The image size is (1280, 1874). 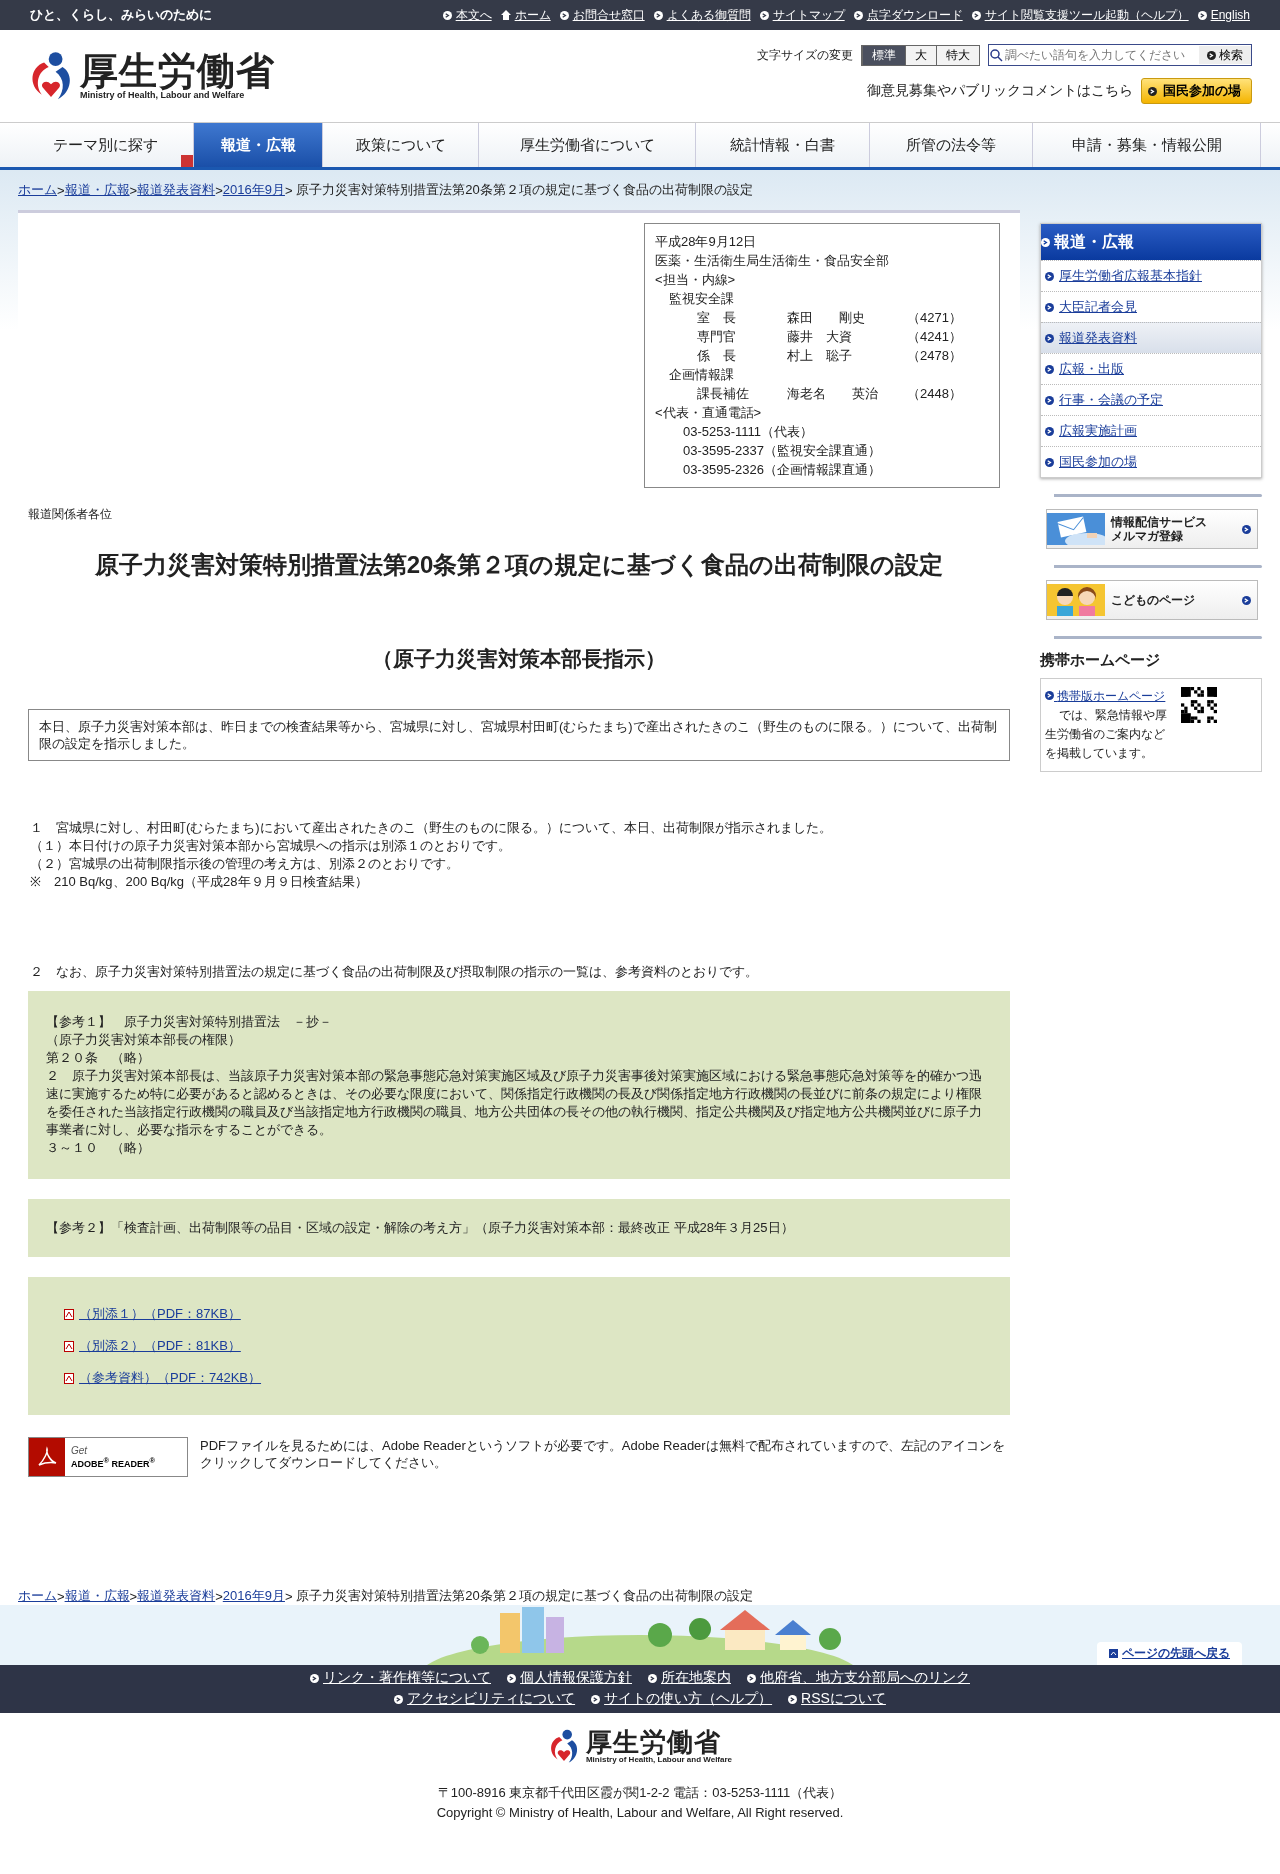 What do you see at coordinates (1151, 430) in the screenshot?
I see `sidebar-item: 広報実施計画` at bounding box center [1151, 430].